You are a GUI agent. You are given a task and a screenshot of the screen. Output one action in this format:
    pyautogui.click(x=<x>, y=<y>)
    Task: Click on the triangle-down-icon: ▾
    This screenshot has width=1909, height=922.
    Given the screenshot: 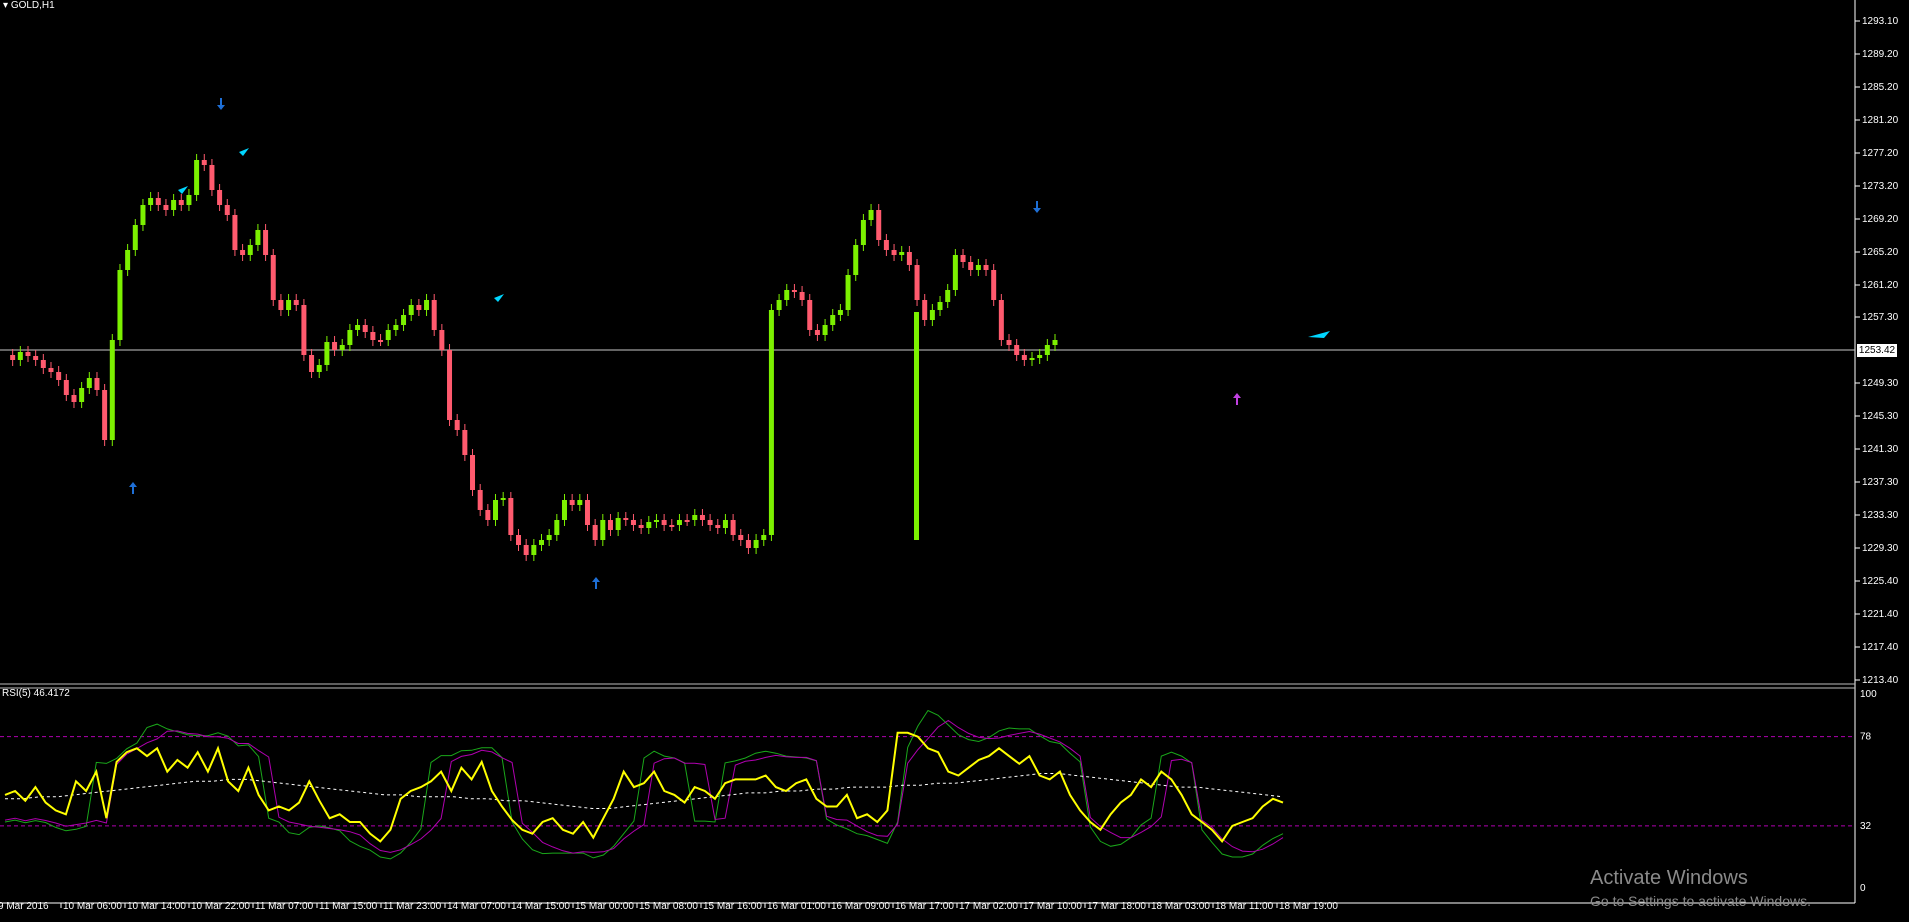 What is the action you would take?
    pyautogui.click(x=7, y=5)
    